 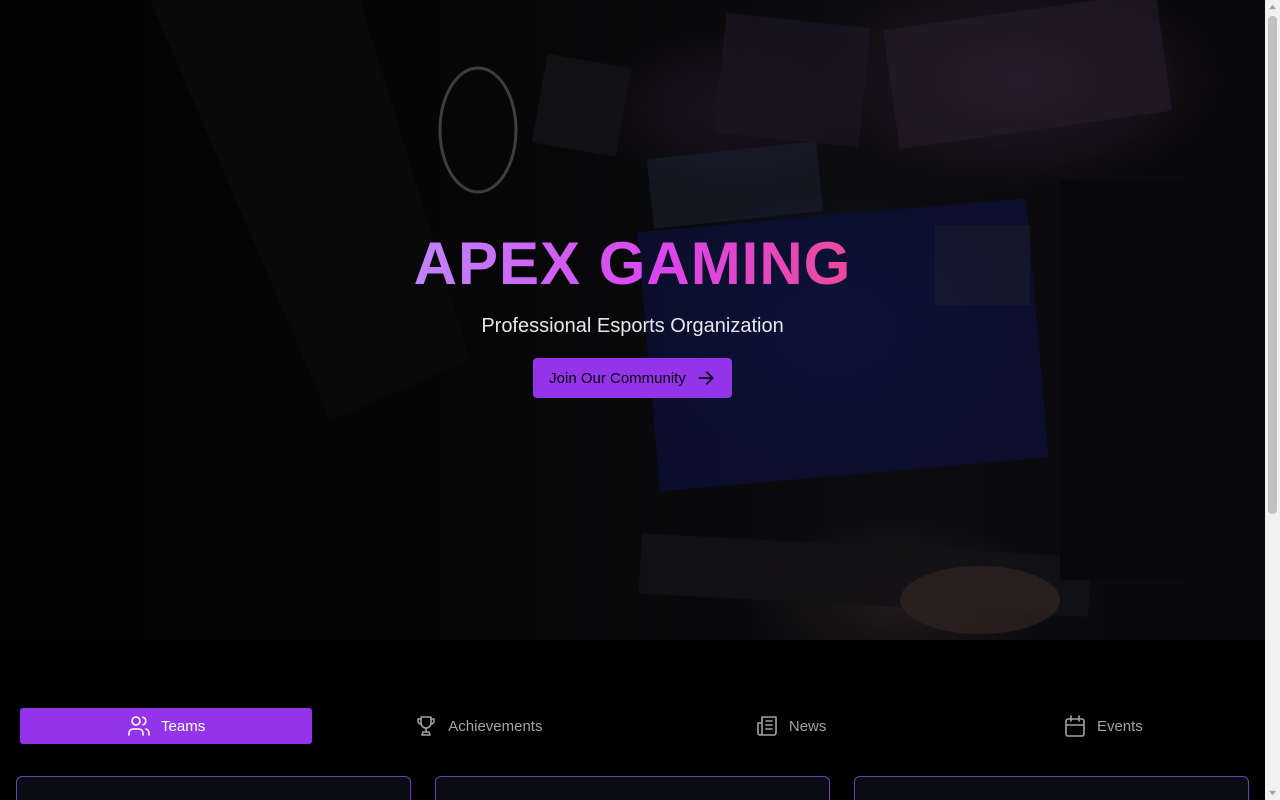 What do you see at coordinates (632, 326) in the screenshot?
I see `hero-subtitle: Professional Esports Organization` at bounding box center [632, 326].